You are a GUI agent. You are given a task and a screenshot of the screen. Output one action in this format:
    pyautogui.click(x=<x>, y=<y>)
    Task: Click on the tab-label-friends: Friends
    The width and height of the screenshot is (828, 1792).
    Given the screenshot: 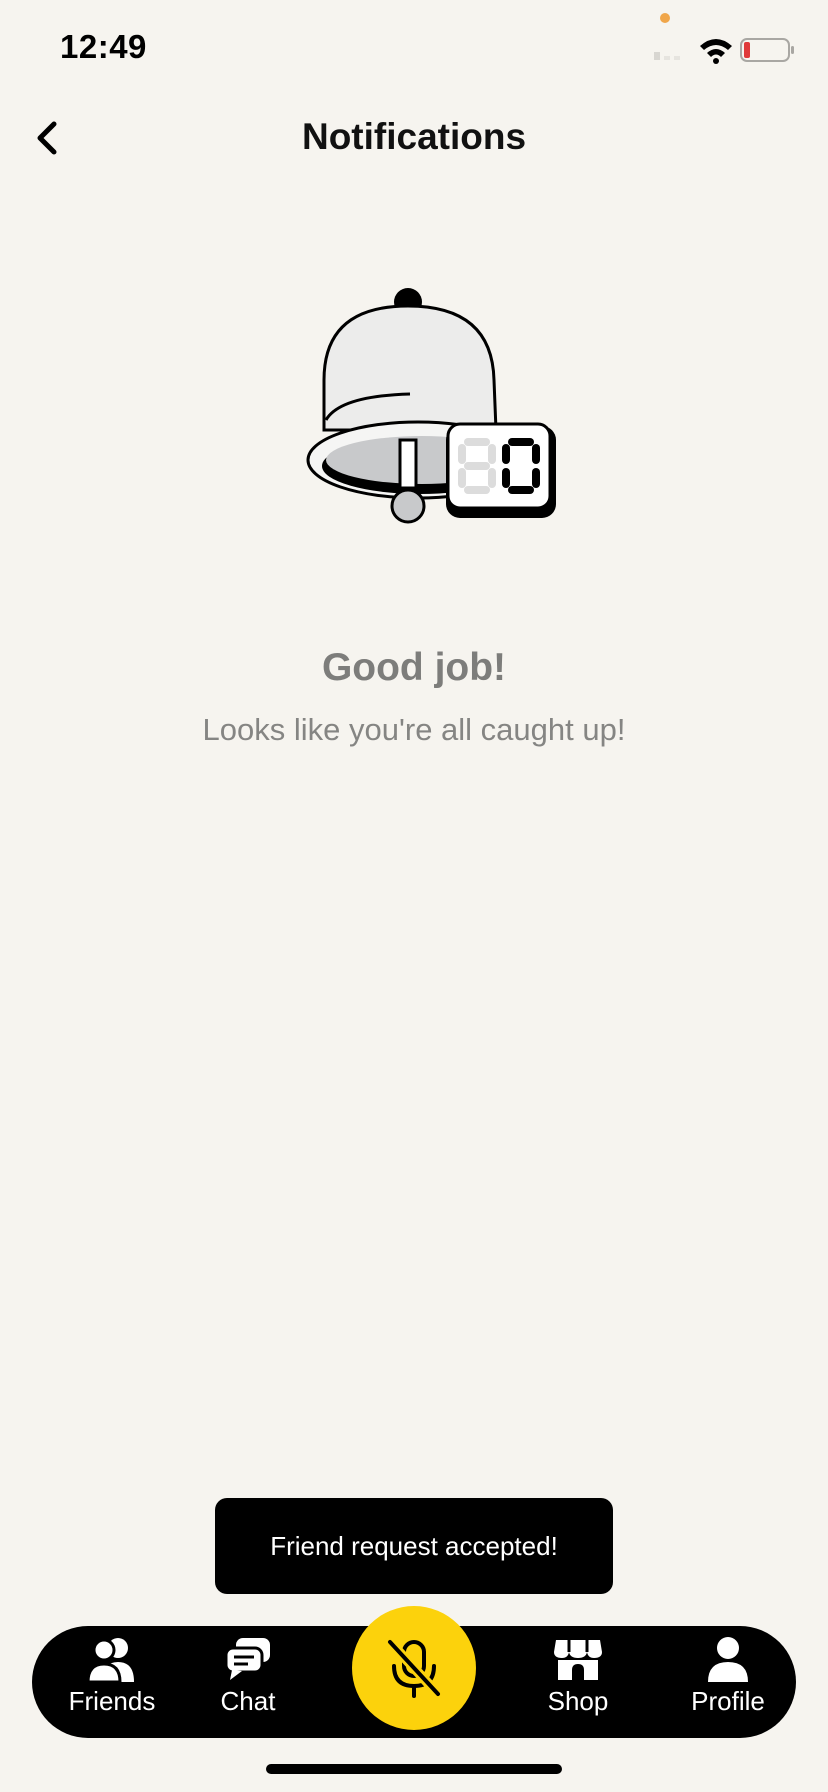 What is the action you would take?
    pyautogui.click(x=112, y=1701)
    